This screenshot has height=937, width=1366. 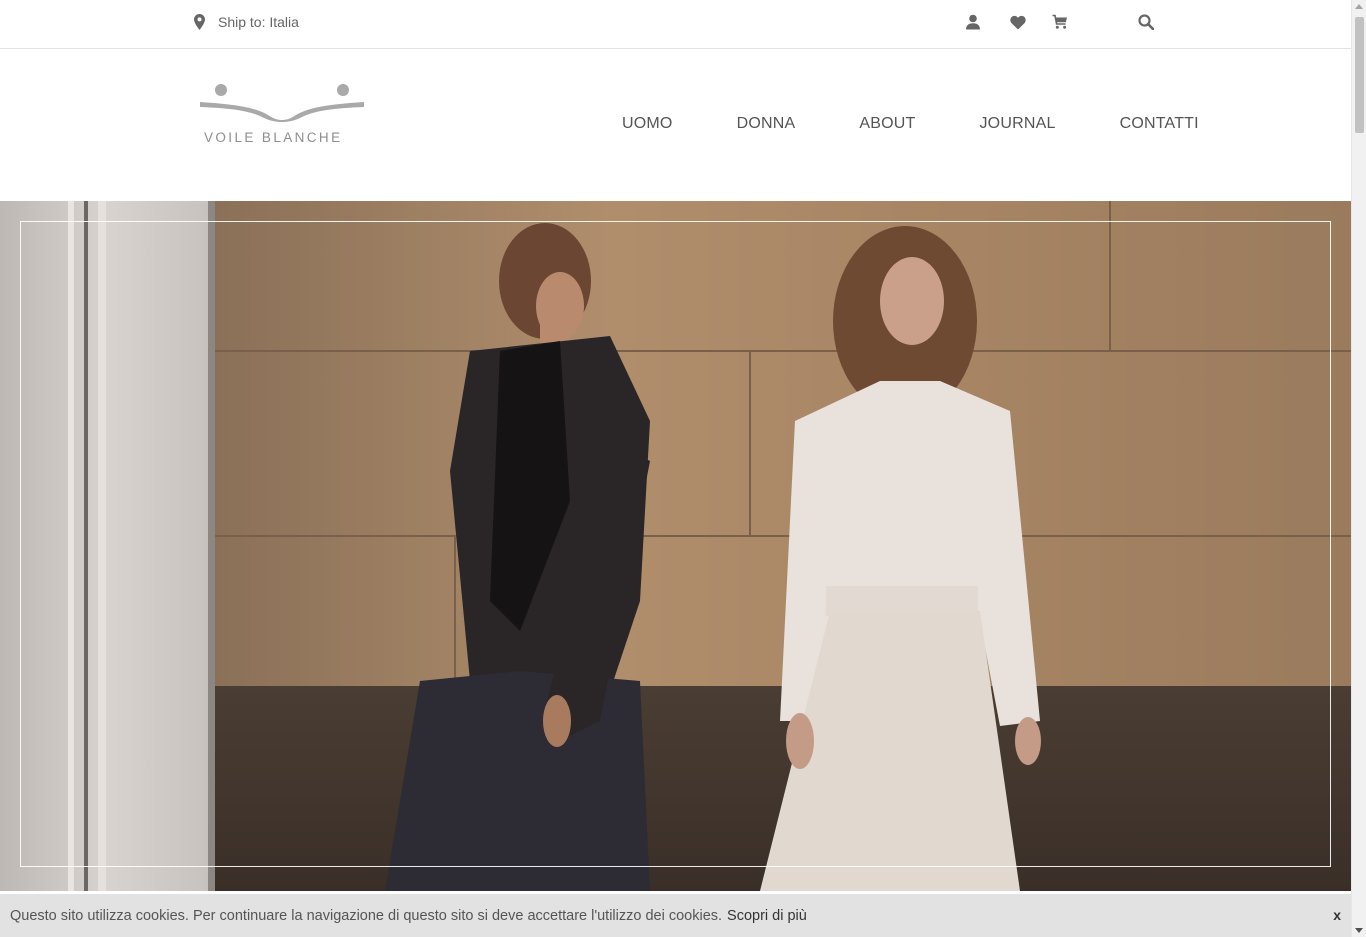 What do you see at coordinates (973, 22) in the screenshot?
I see `user-icon` at bounding box center [973, 22].